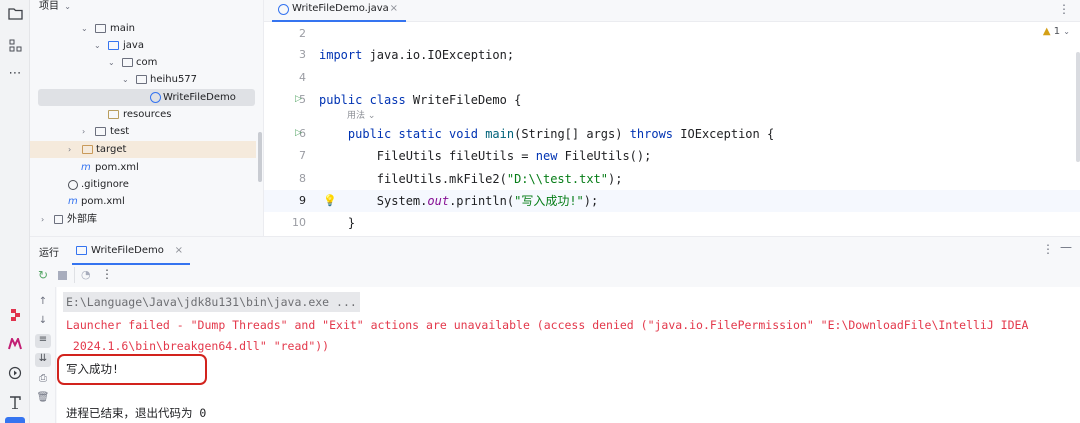 The height and width of the screenshot is (423, 1080). I want to click on tree-item-test: › test, so click(143, 131).